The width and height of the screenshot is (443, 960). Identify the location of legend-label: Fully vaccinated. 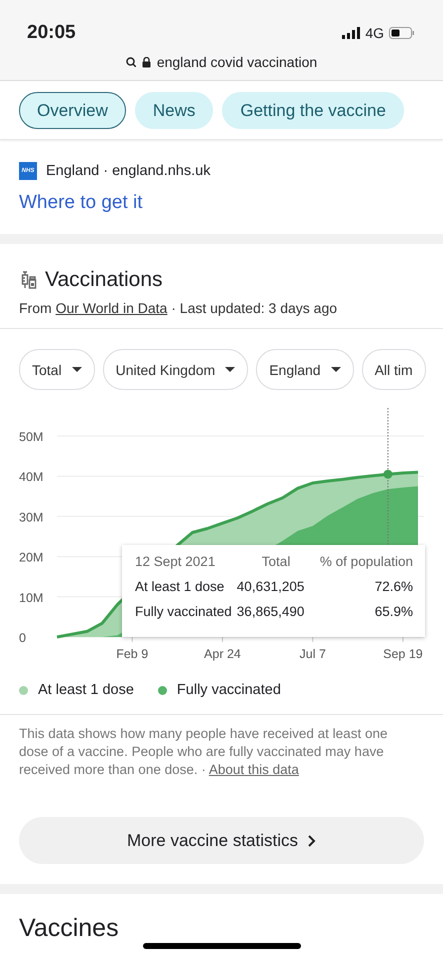
(228, 690).